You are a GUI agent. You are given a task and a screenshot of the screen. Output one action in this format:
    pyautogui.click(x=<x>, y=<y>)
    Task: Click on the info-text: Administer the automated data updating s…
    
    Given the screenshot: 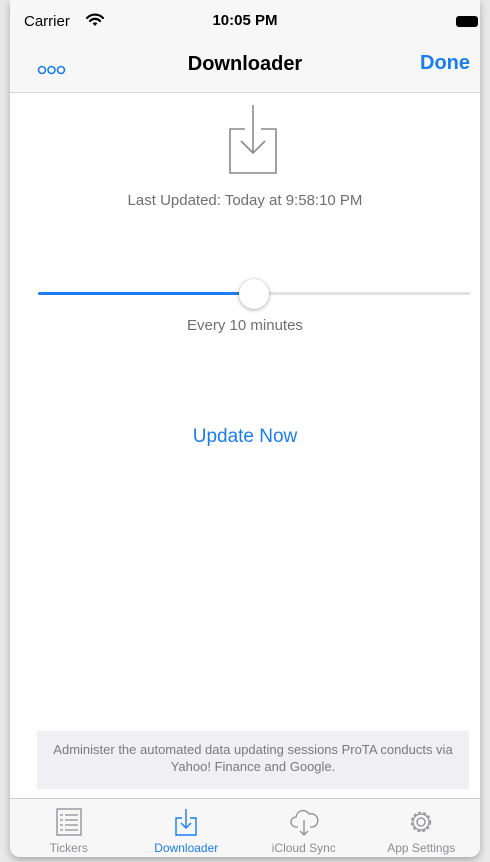 What is the action you would take?
    pyautogui.click(x=253, y=760)
    